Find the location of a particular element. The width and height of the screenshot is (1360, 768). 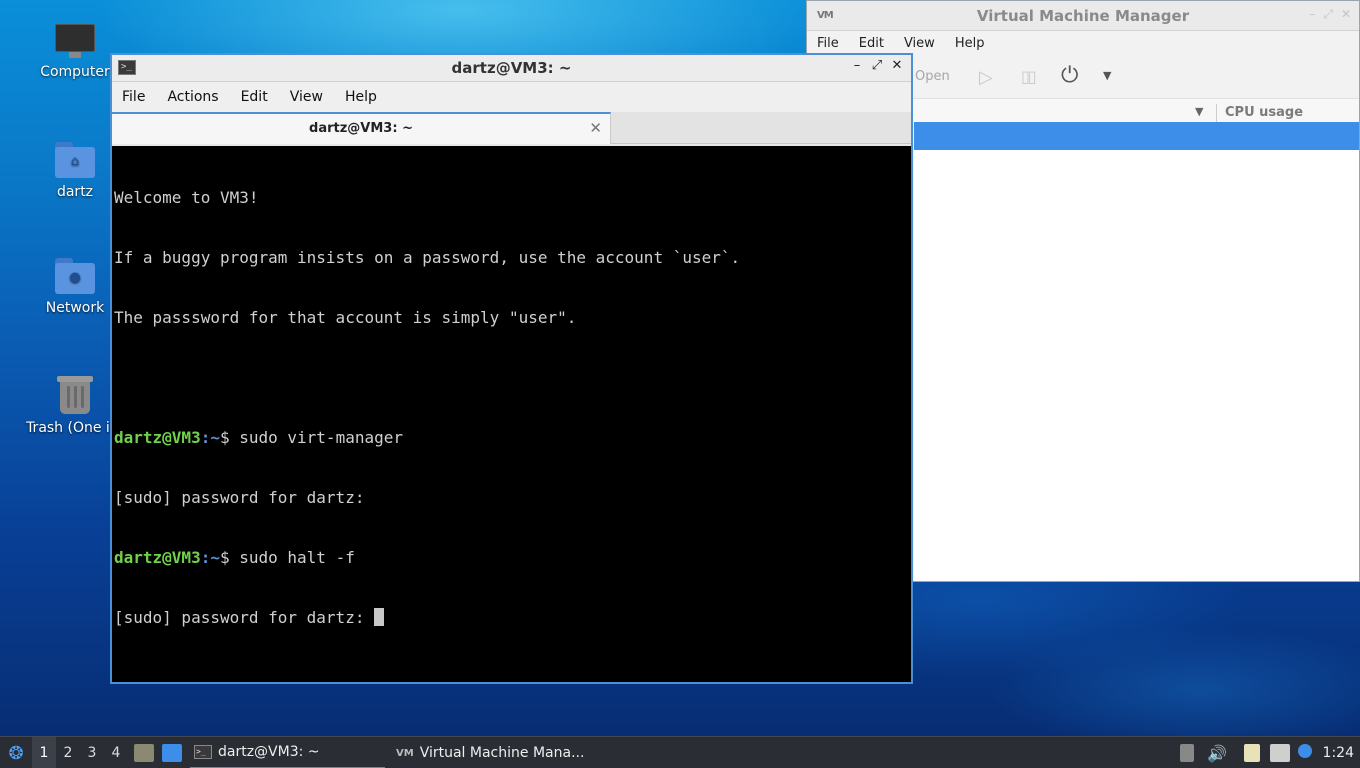

show-desktop-icon is located at coordinates (172, 753).